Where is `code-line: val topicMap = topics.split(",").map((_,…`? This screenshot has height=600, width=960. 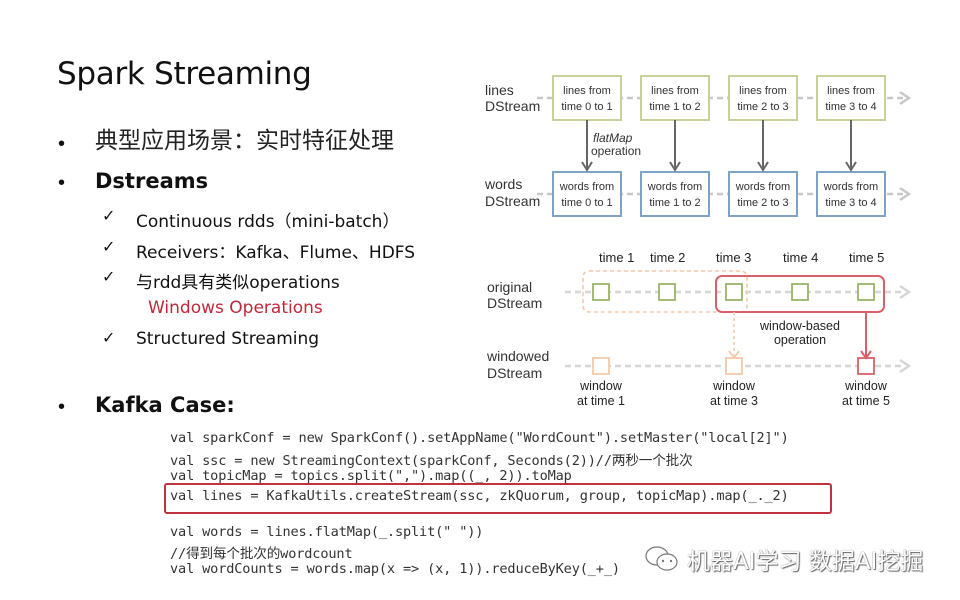 code-line: val topicMap = topics.split(",").map((_,… is located at coordinates (371, 476).